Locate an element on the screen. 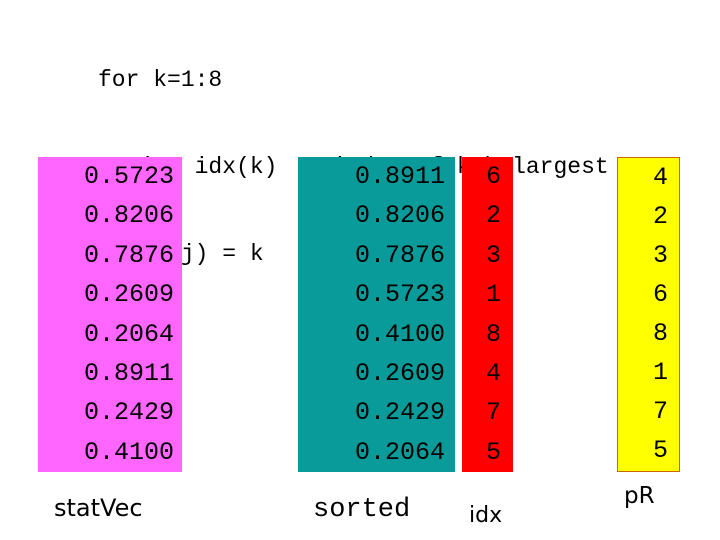  label-statvec: statVec is located at coordinates (98, 508).